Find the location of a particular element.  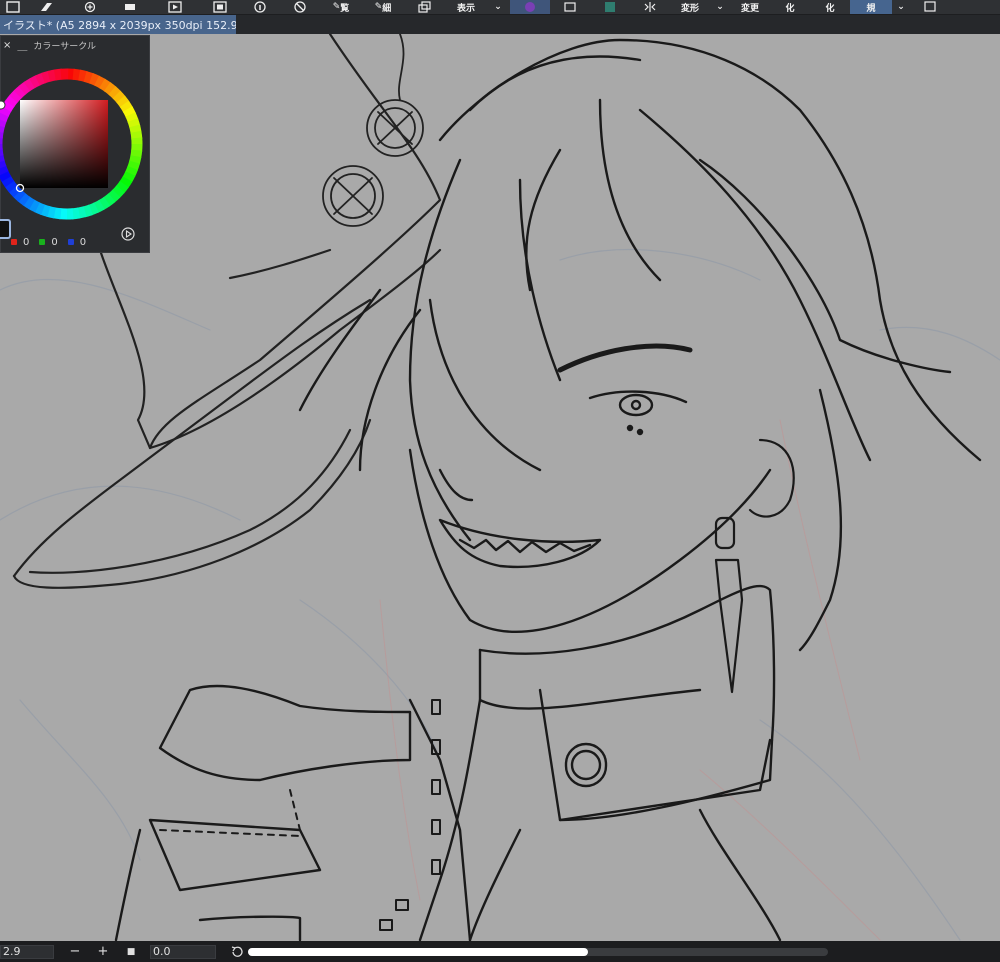

document-tab: イラスト* (A5 2894 x 2039px 350dpi 152.9%) is located at coordinates (118, 24).